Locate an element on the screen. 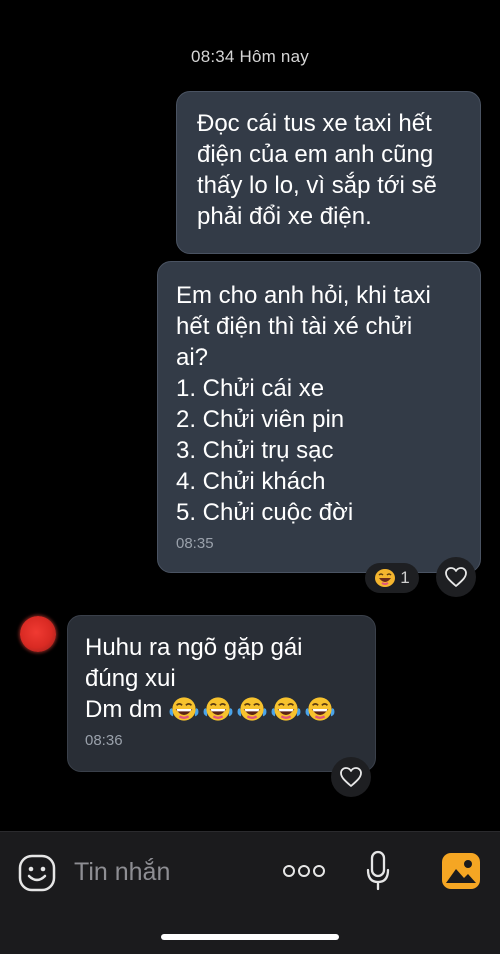 This screenshot has width=500, height=954. message-text: Đọc cái tus xe taxi hết is located at coordinates (314, 123).